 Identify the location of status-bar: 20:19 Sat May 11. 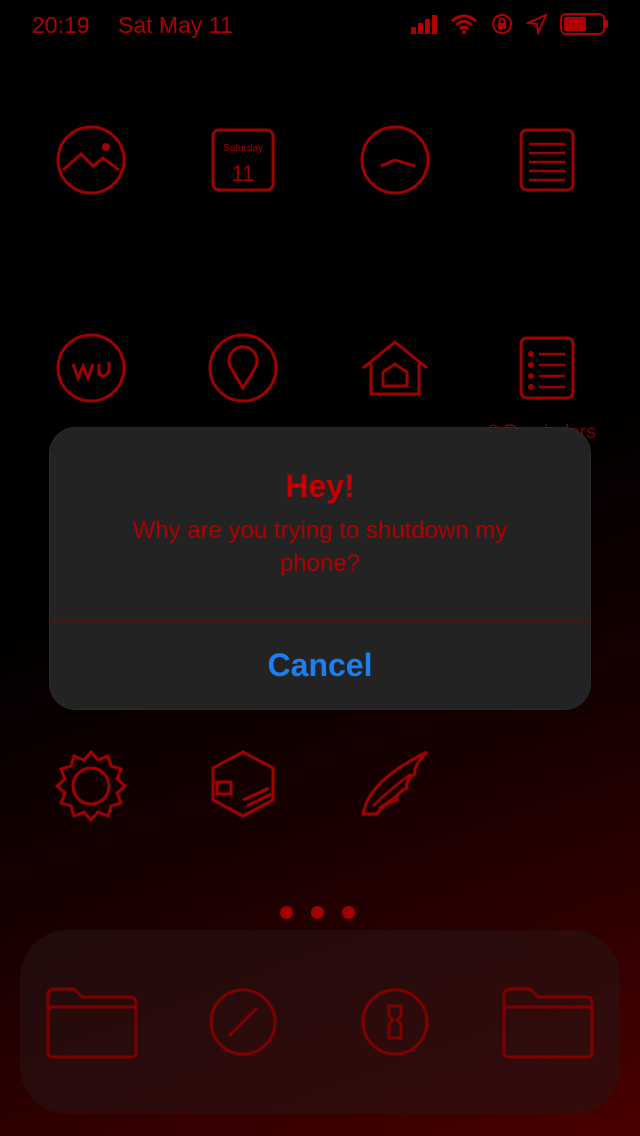
(320, 25).